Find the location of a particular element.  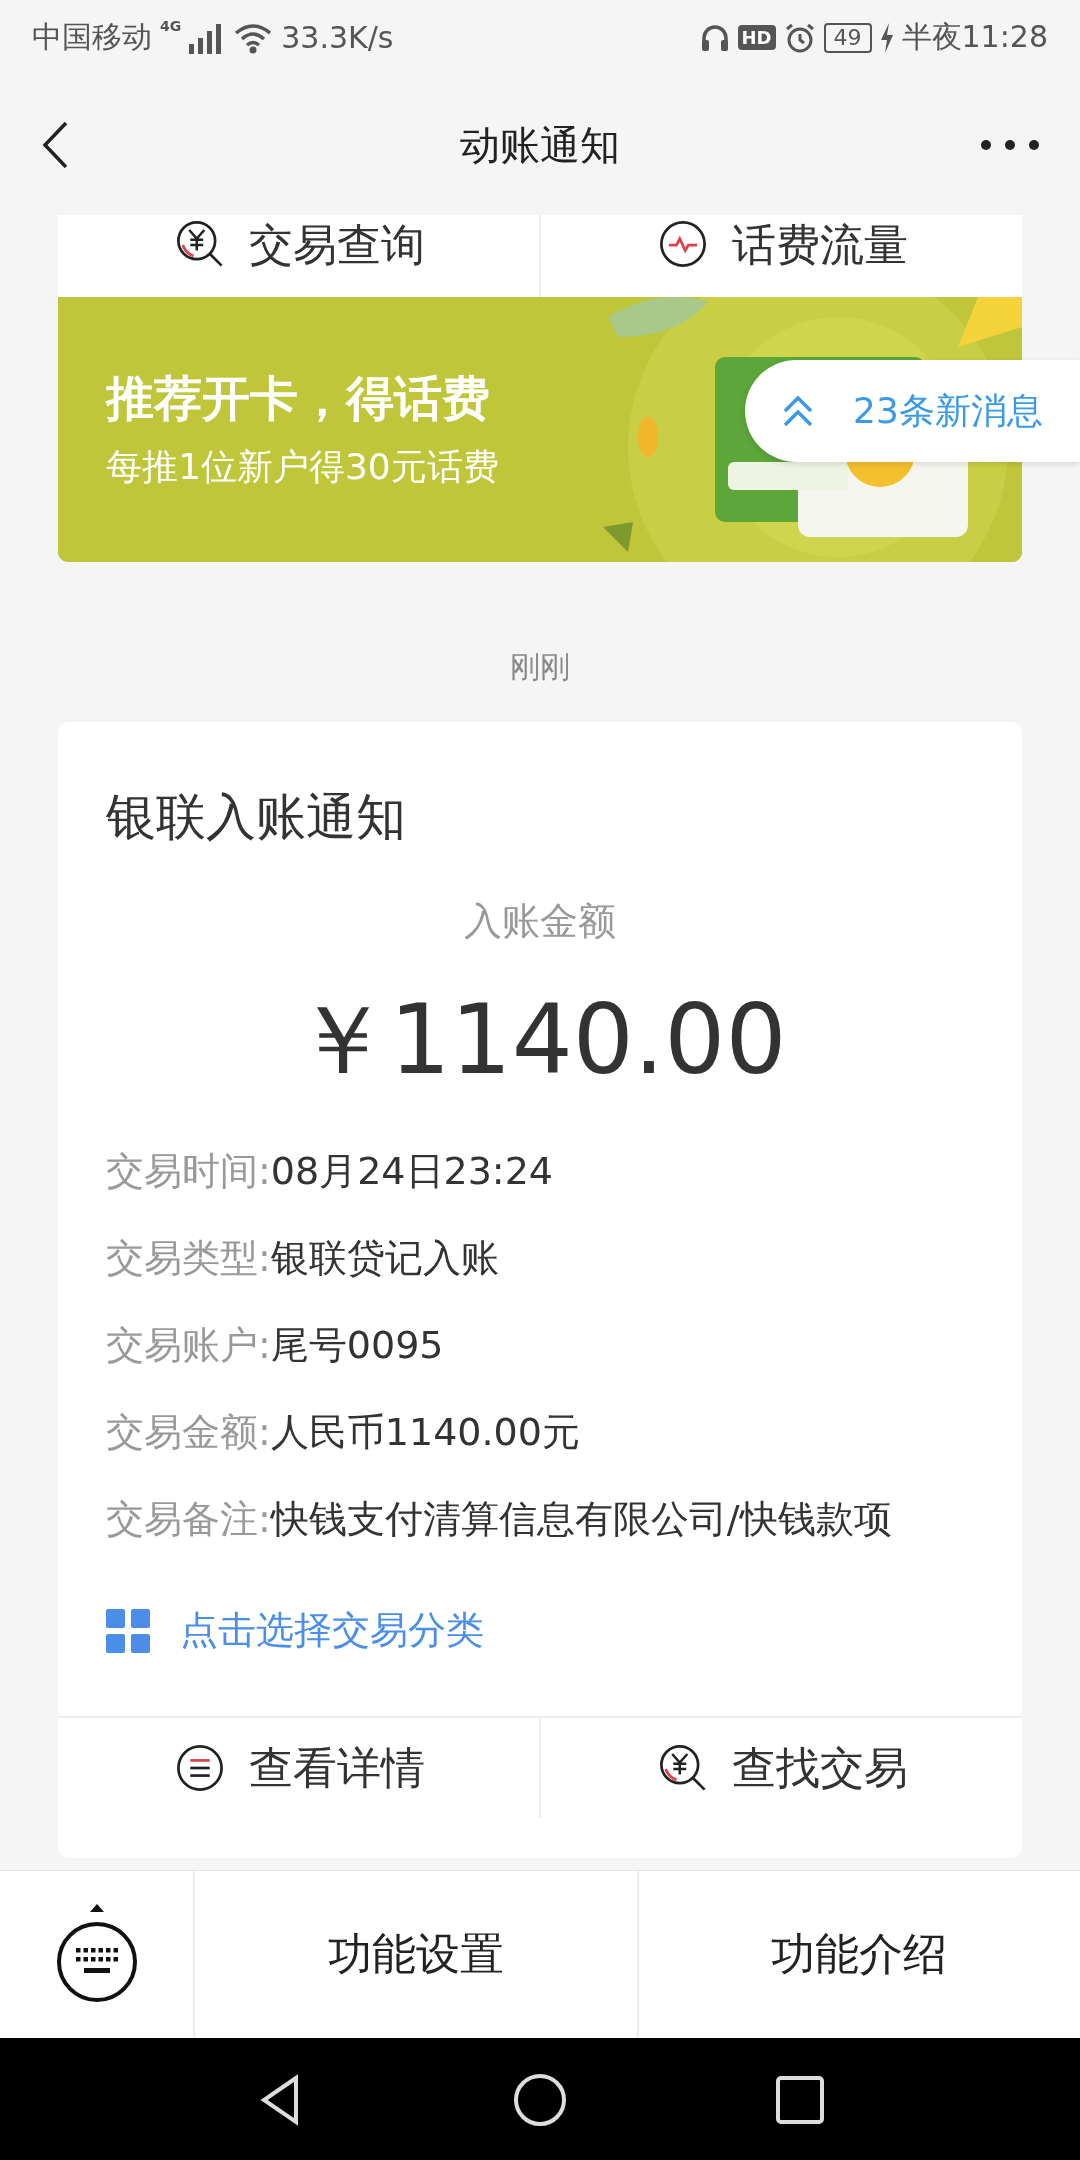

banner-title: 推荐开卡，得话费 is located at coordinates (298, 398).